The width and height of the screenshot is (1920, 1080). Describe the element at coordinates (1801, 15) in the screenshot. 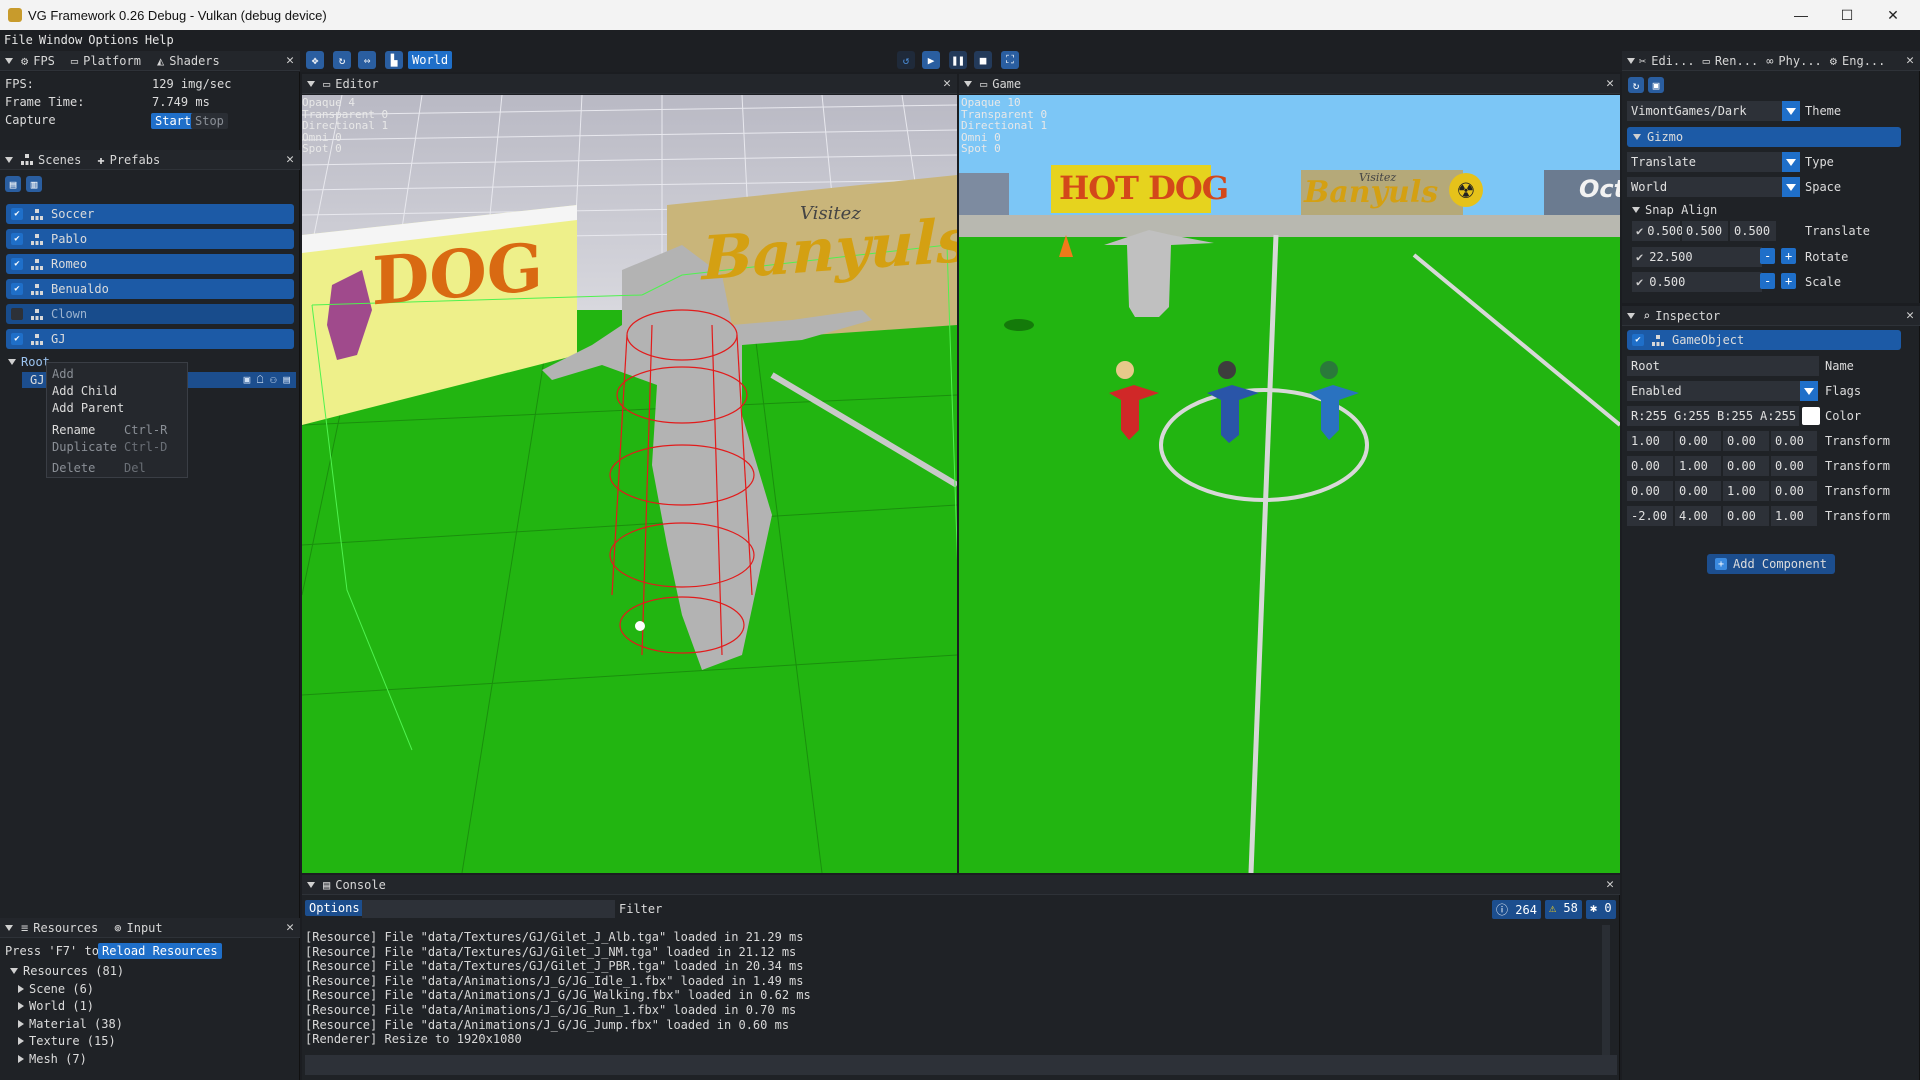

I see `minimize-button: —` at that location.